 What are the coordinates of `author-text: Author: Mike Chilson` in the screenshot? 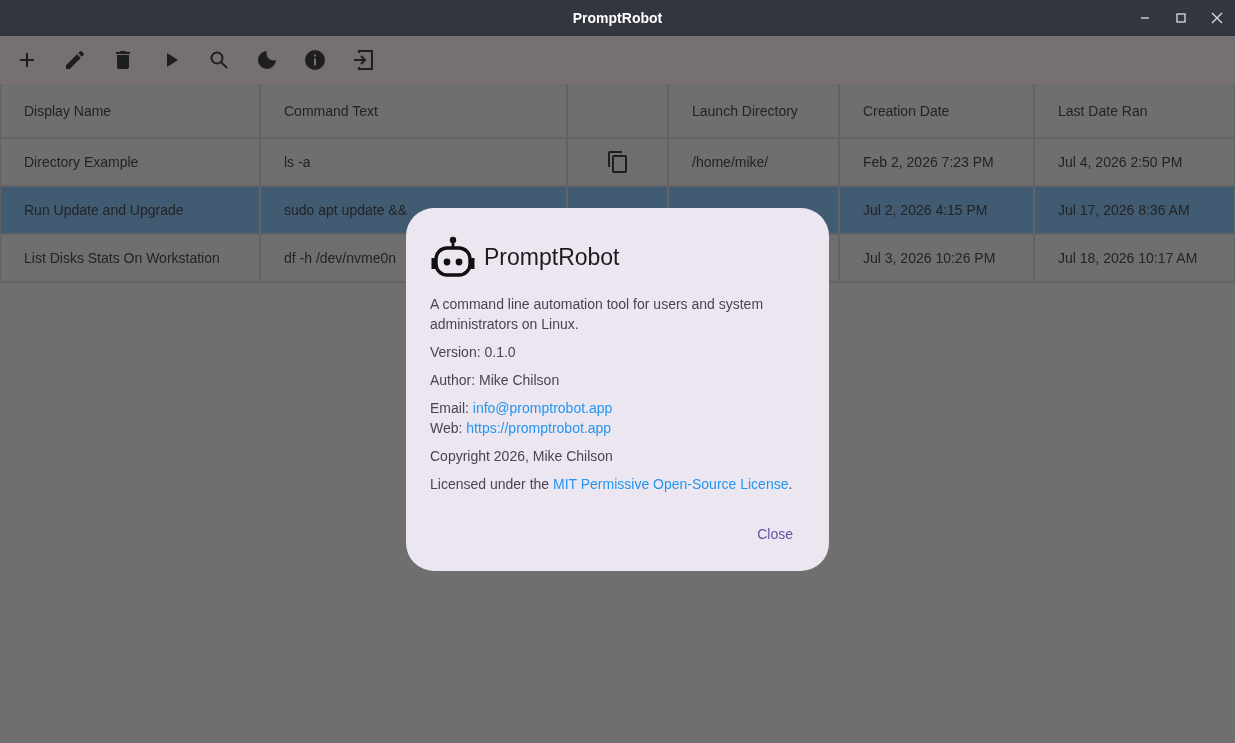 It's located at (495, 380).